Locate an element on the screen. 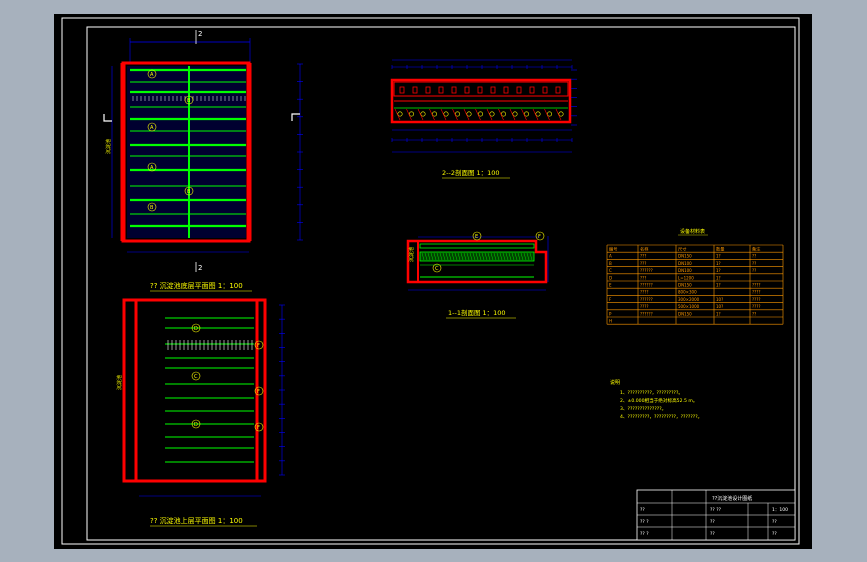  title-block-cell: ?? ?? is located at coordinates (716, 510).